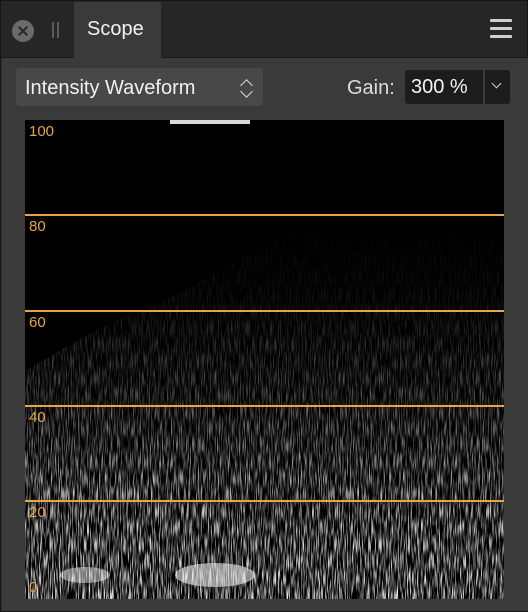  I want to click on tab-scope-label: Scope, so click(115, 29).